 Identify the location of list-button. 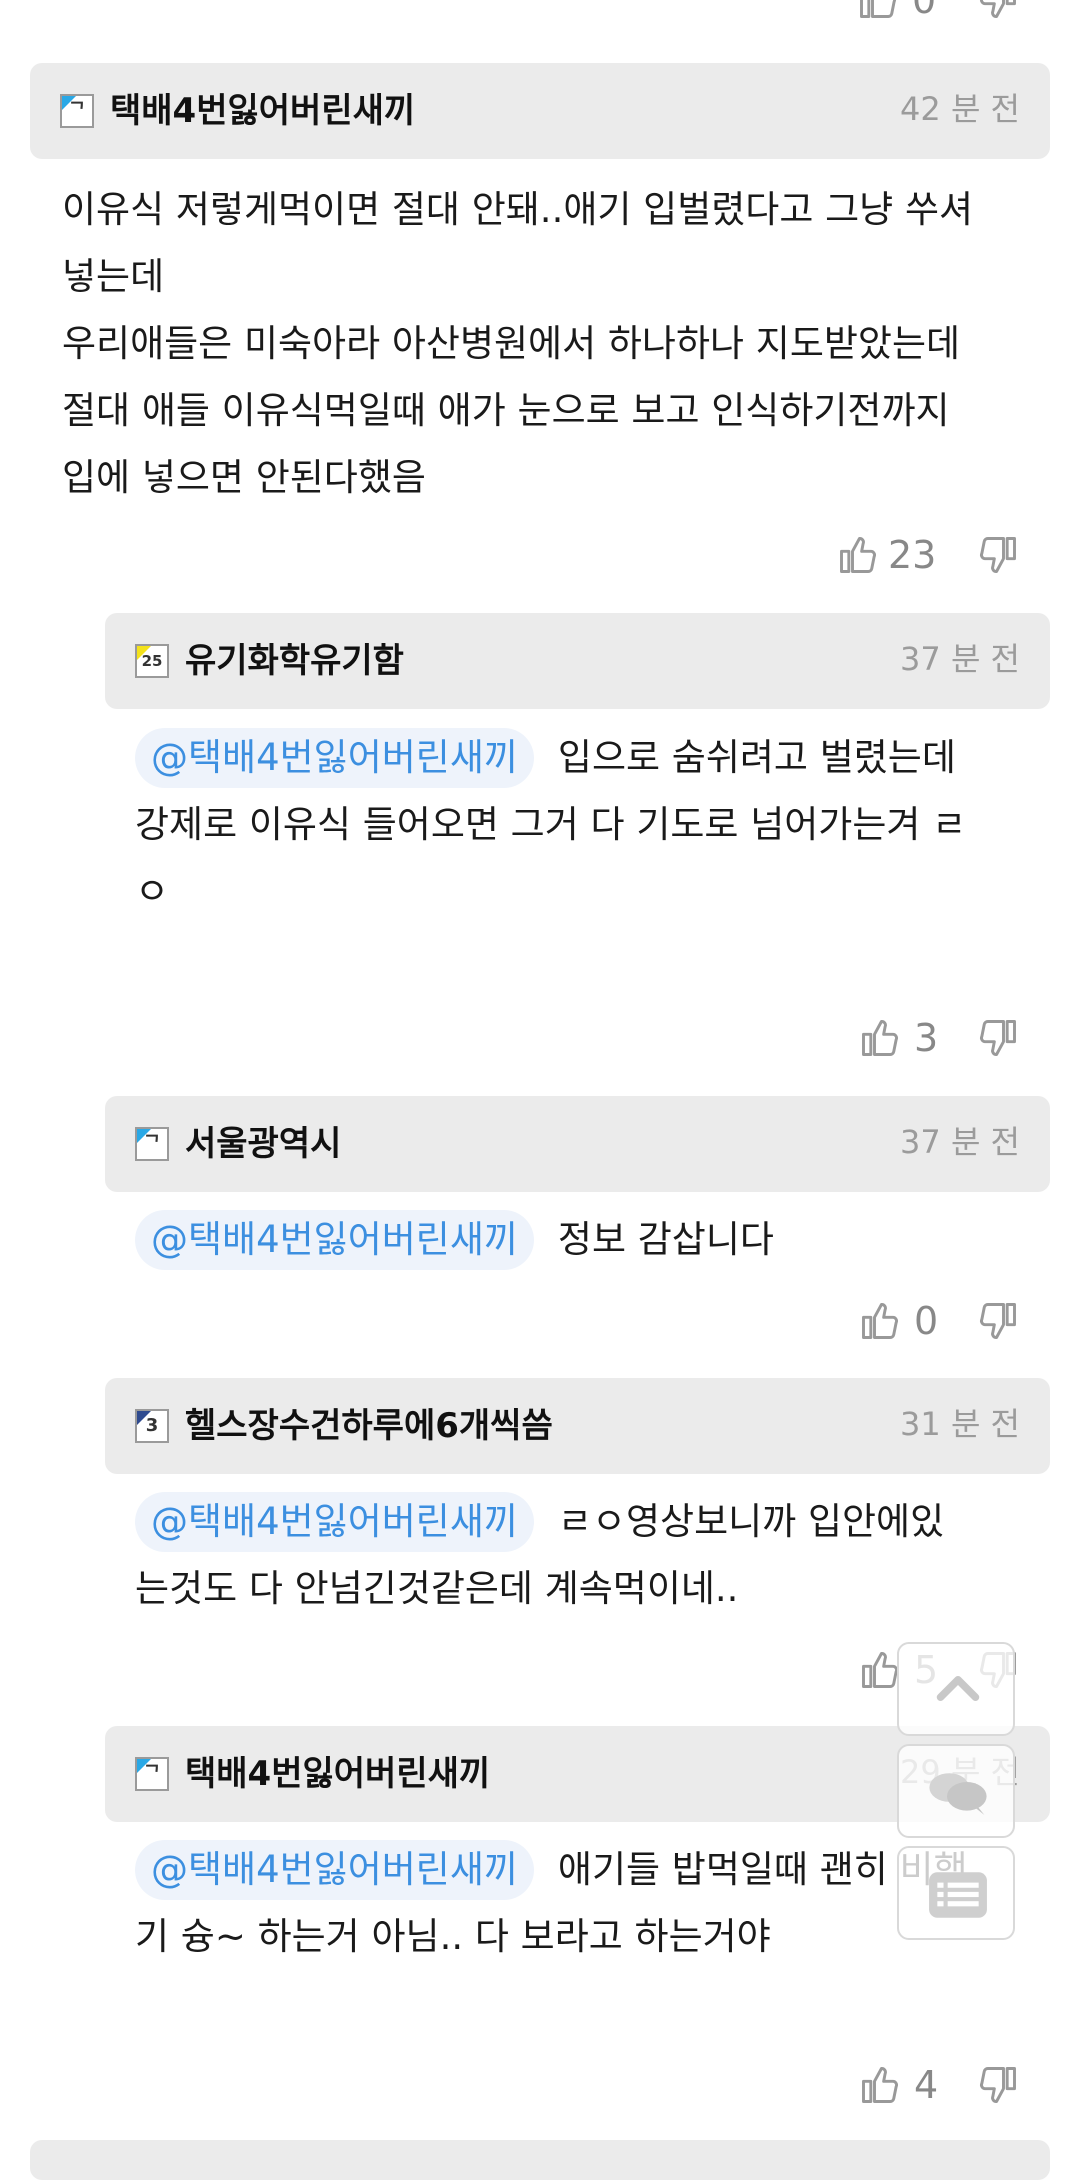
(956, 1893).